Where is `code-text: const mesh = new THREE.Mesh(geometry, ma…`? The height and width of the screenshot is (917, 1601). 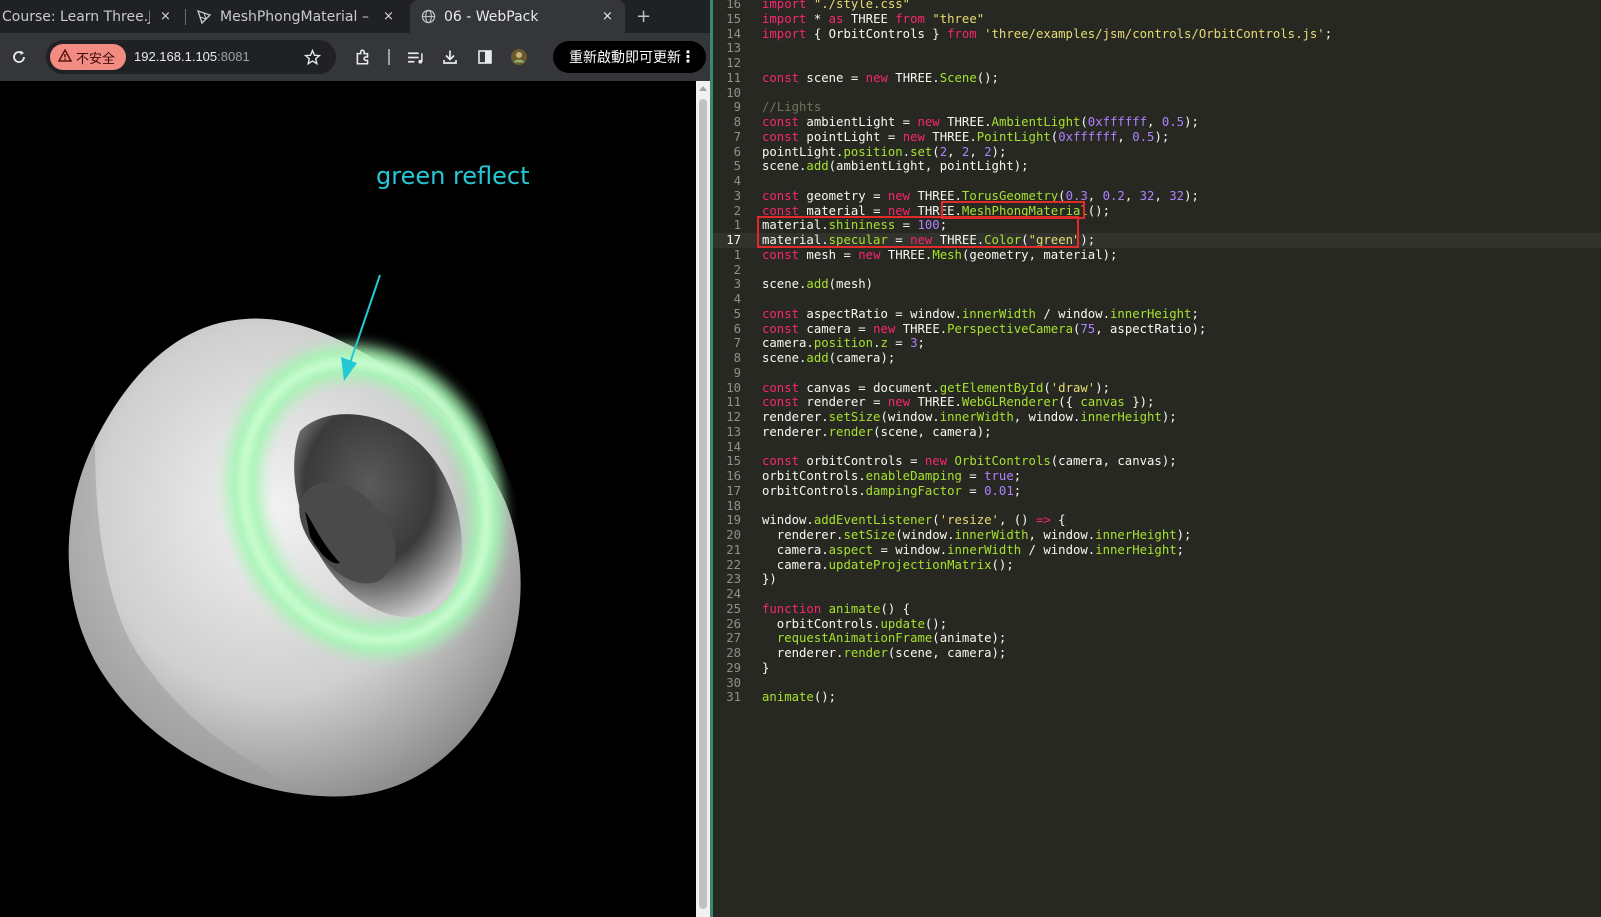
code-text: const mesh = new THREE.Mesh(geometry, ma… is located at coordinates (939, 255).